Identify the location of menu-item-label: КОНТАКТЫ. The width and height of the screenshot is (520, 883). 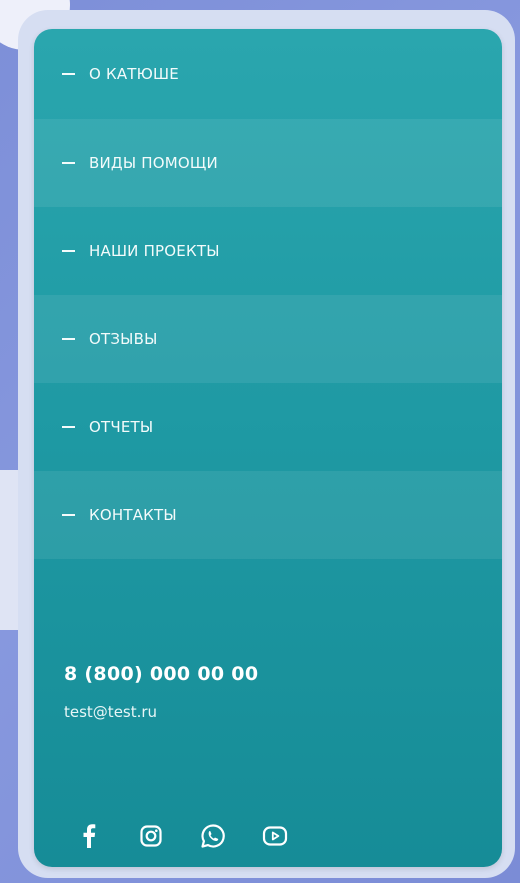
(133, 515).